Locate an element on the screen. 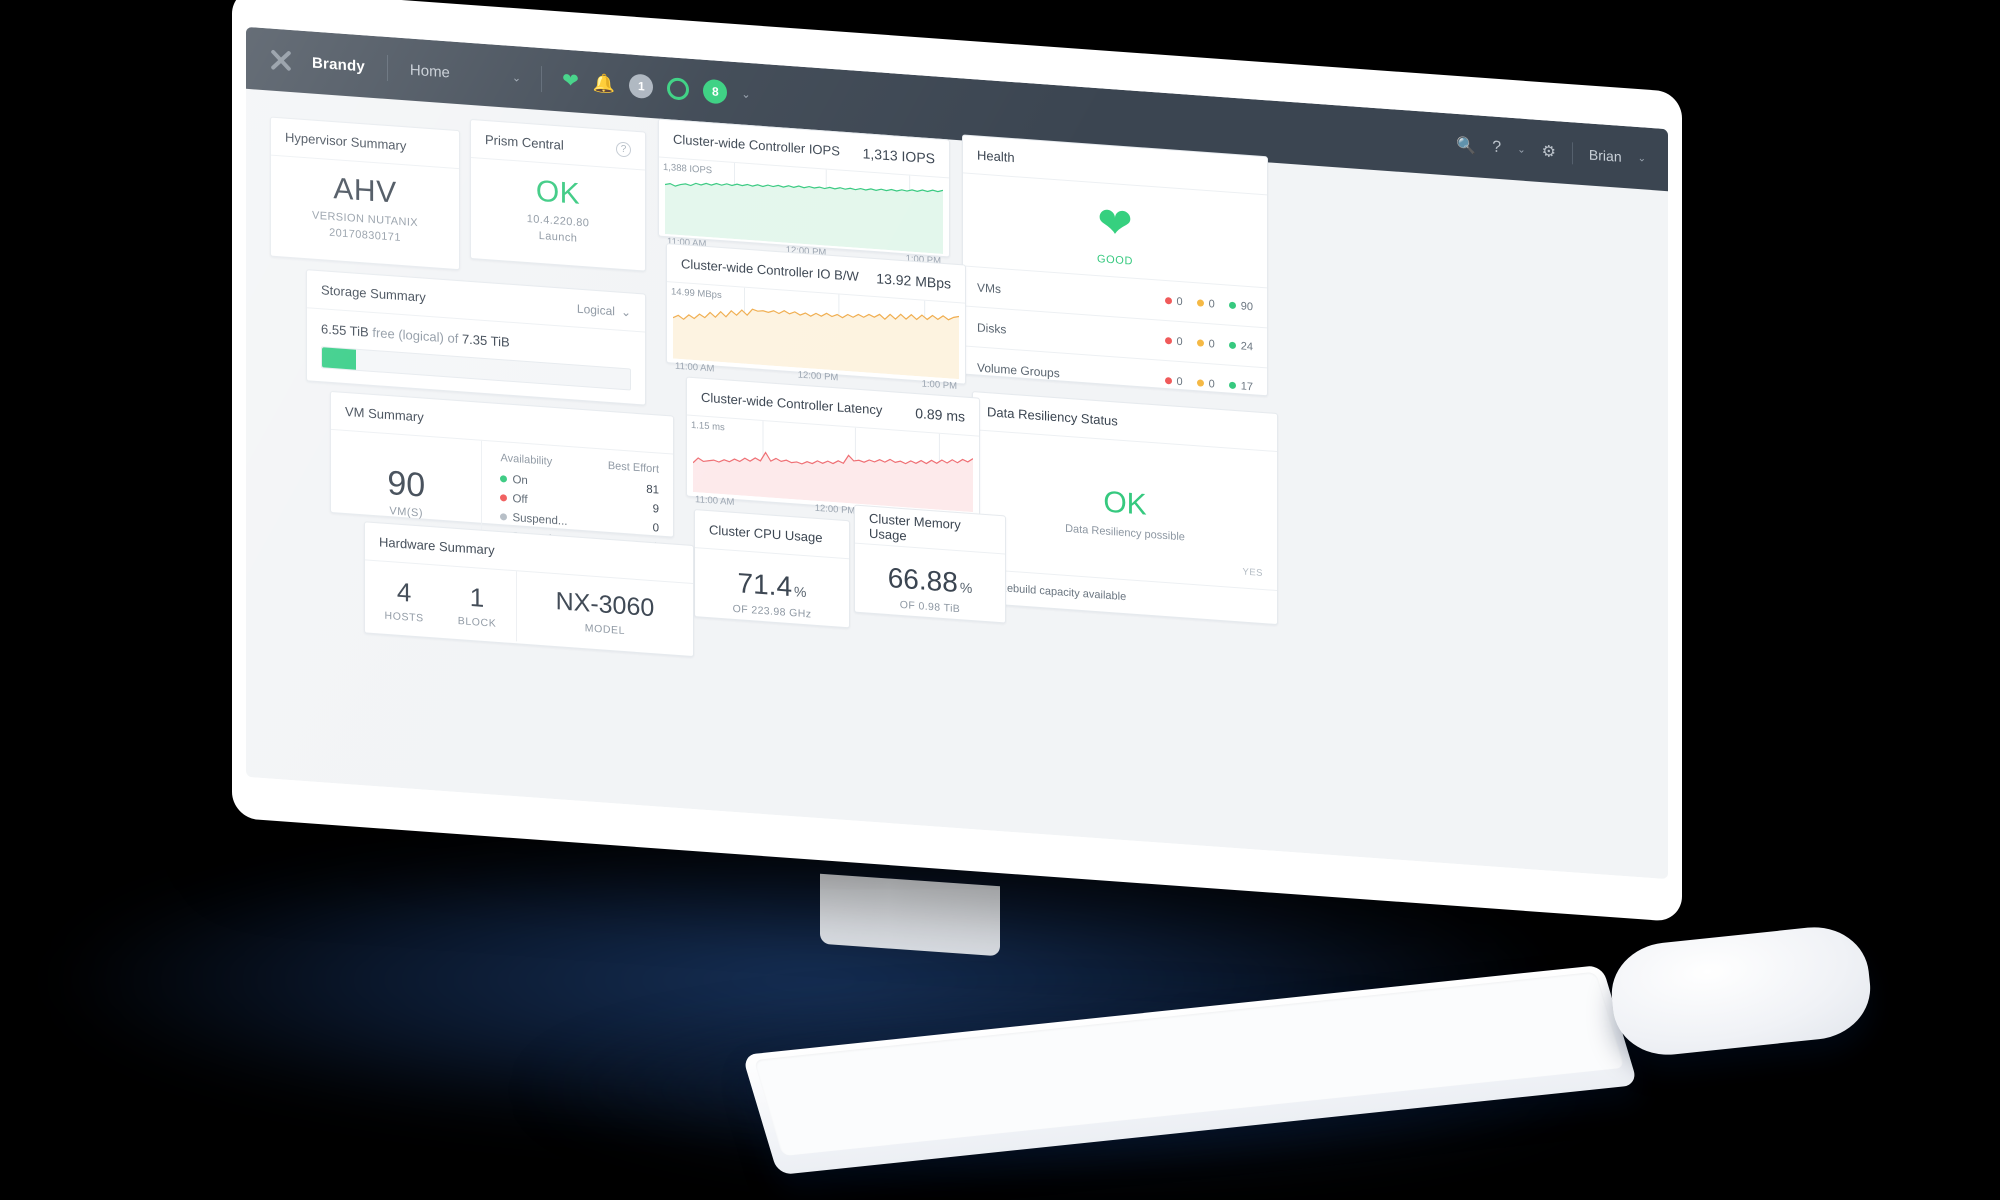 This screenshot has height=1200, width=2000. resiliency-status-block: OK Data Resiliency possible is located at coordinates (1125, 500).